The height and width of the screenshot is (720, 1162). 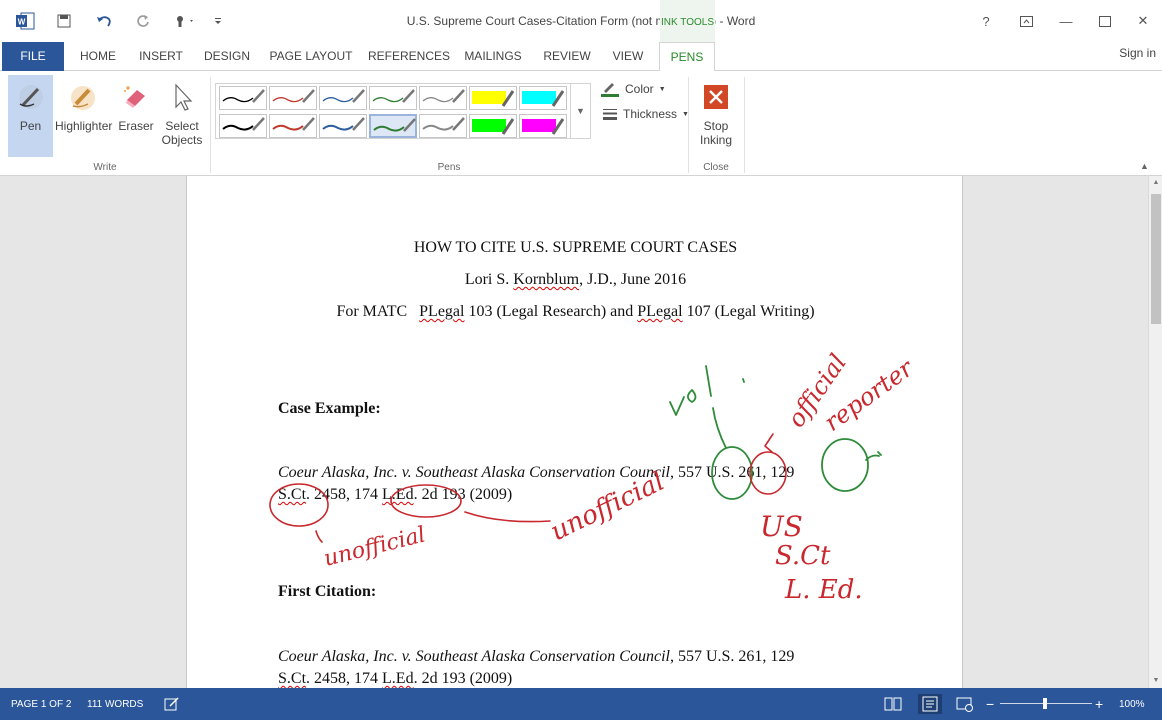 I want to click on case-example-line2: S.Ct. 2458, 174 L.Ed. 2d 193 (2009), so click(x=395, y=495).